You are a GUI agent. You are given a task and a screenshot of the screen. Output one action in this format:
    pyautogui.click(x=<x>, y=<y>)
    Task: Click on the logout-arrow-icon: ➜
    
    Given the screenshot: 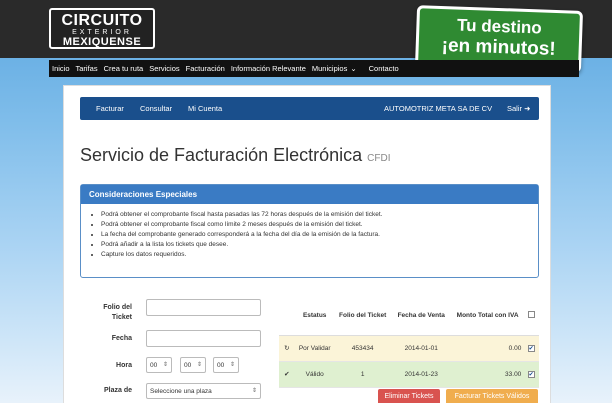 What is the action you would take?
    pyautogui.click(x=527, y=108)
    